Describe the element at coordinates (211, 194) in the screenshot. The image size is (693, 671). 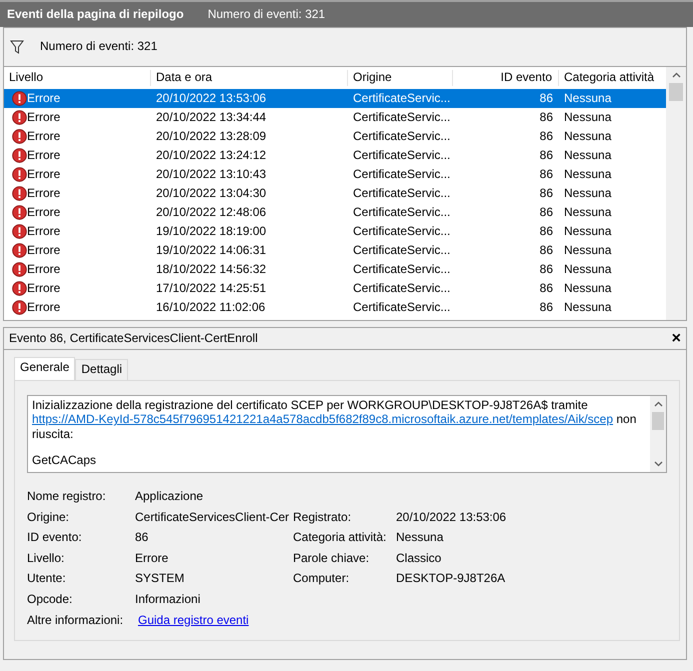
I see `date-cell-text: 20/10/2022 13:04:30` at that location.